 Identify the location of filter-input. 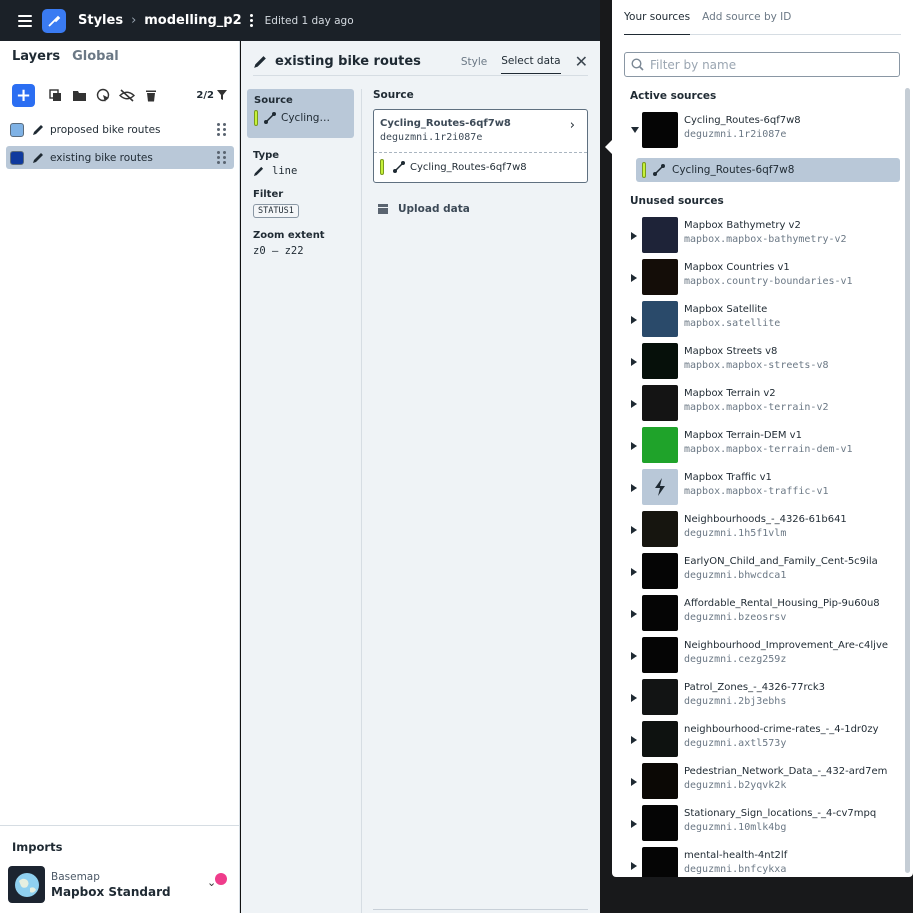
(760, 64).